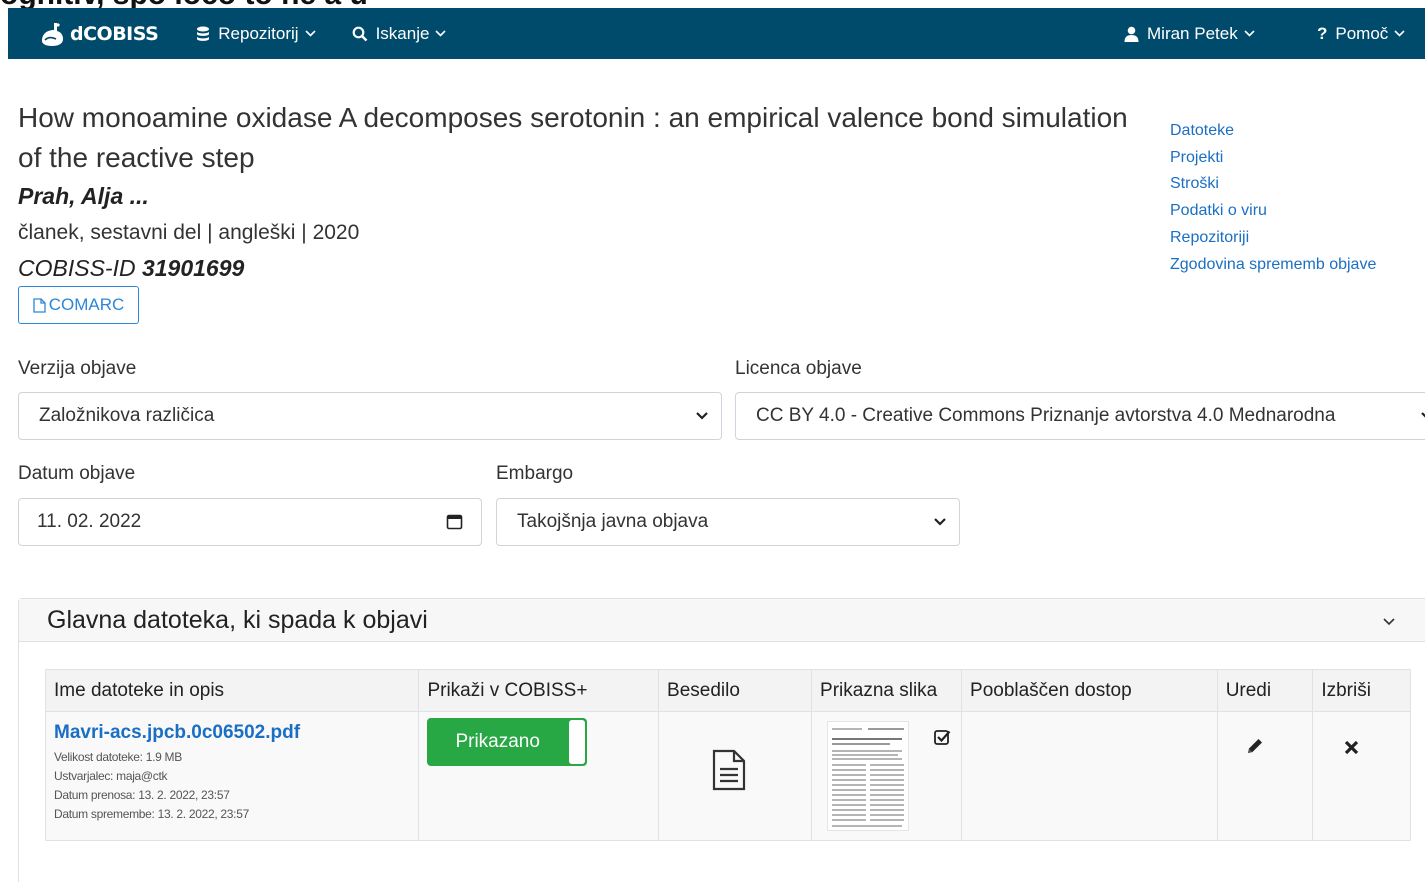  What do you see at coordinates (497, 741) in the screenshot?
I see `display-toggle-label: Prikazano` at bounding box center [497, 741].